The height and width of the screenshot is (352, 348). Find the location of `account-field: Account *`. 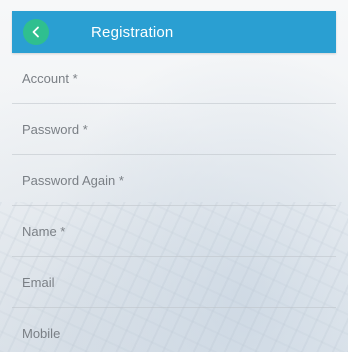

account-field: Account * is located at coordinates (174, 78).